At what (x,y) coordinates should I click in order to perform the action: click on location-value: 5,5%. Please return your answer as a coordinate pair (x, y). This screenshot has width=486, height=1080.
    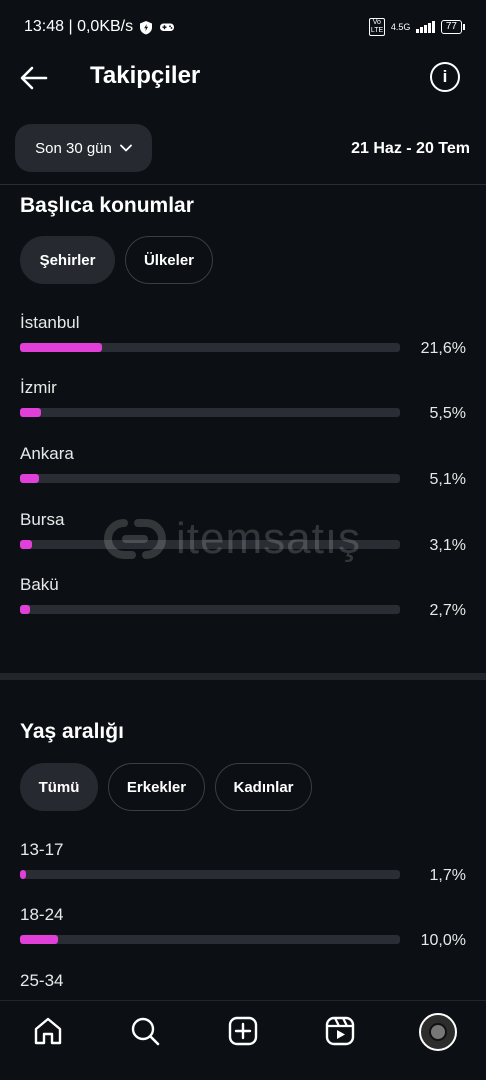
    Looking at the image, I should click on (447, 413).